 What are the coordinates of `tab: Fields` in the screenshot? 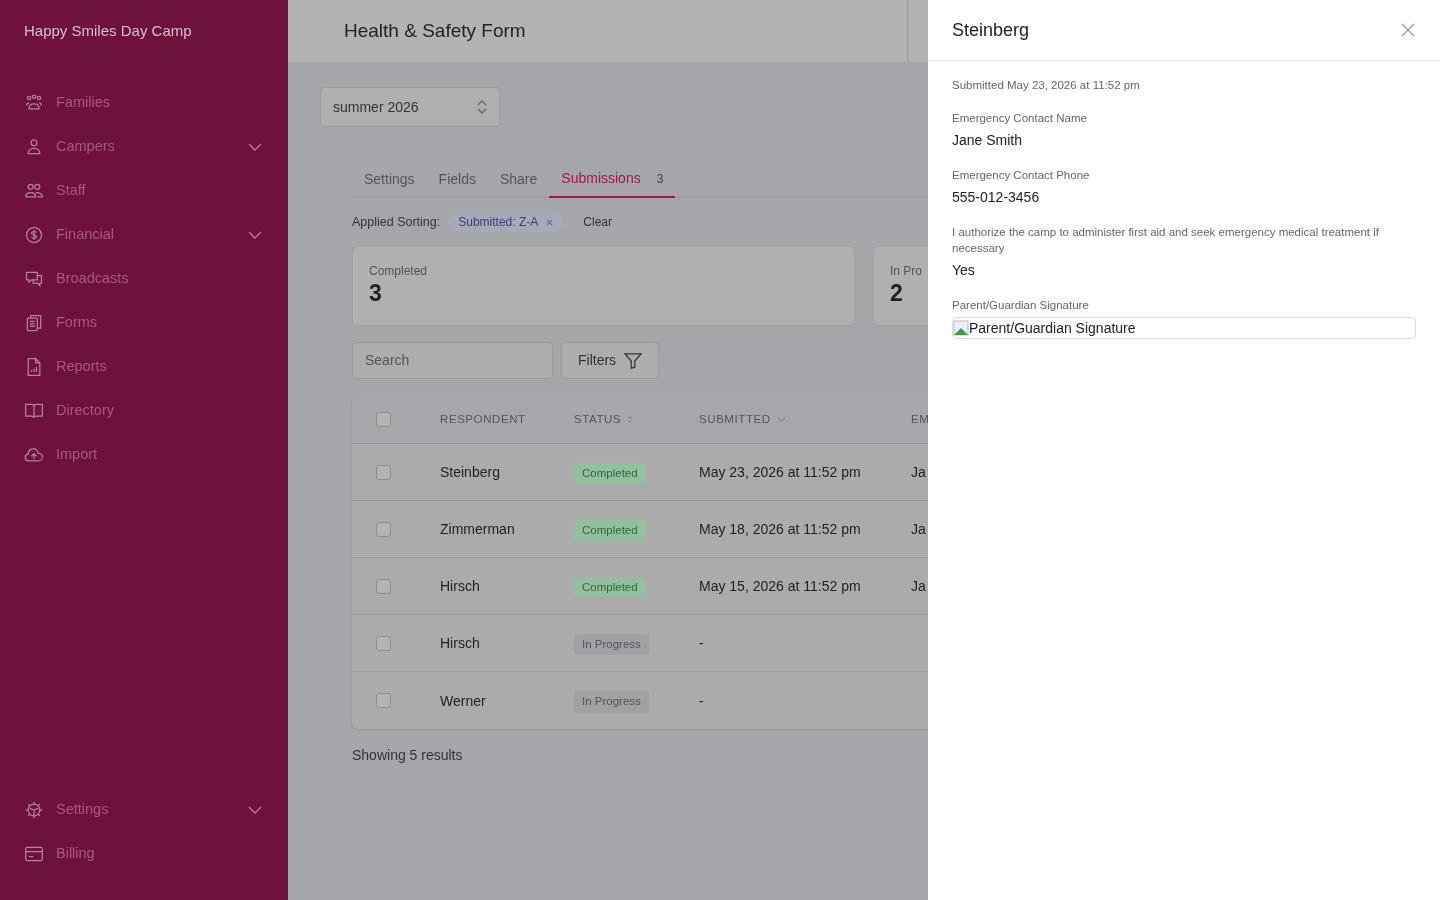 It's located at (457, 179).